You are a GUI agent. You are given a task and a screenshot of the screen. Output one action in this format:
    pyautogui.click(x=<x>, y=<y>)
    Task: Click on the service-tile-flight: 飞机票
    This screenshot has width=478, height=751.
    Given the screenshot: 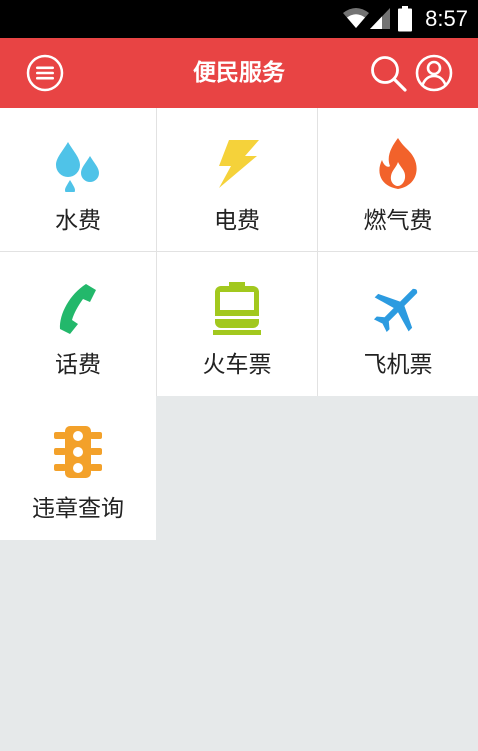 What is the action you would take?
    pyautogui.click(x=398, y=324)
    